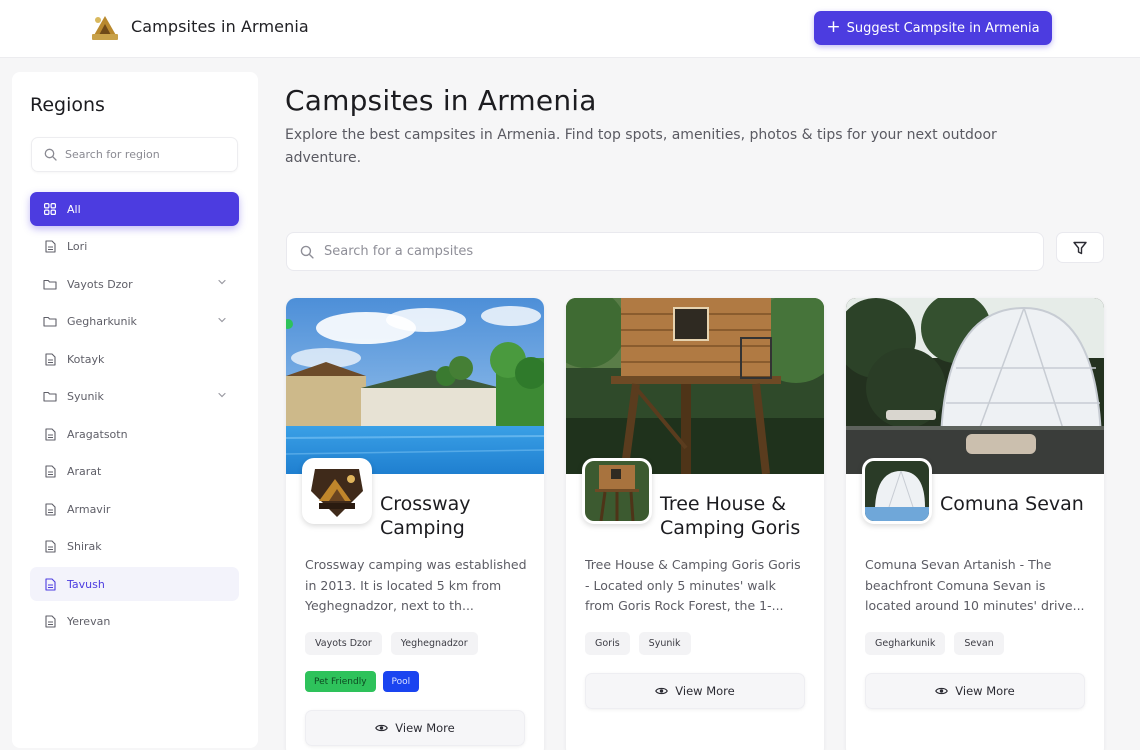 This screenshot has width=1140, height=750. I want to click on suggest-campsite-label: Suggest Campsite in Armenia, so click(943, 28).